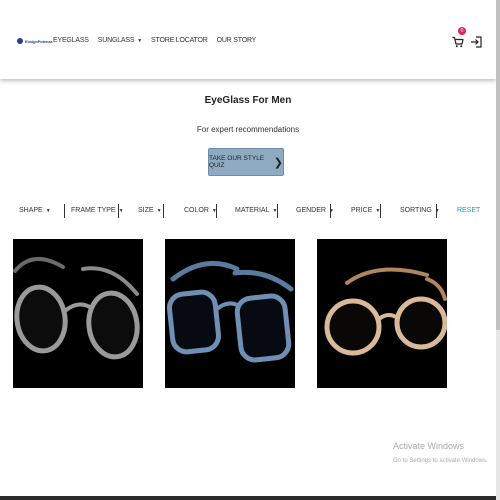 Image resolution: width=500 pixels, height=500 pixels. Describe the element at coordinates (179, 40) in the screenshot. I see `nav-store-locator: STORE LOCATOR` at that location.